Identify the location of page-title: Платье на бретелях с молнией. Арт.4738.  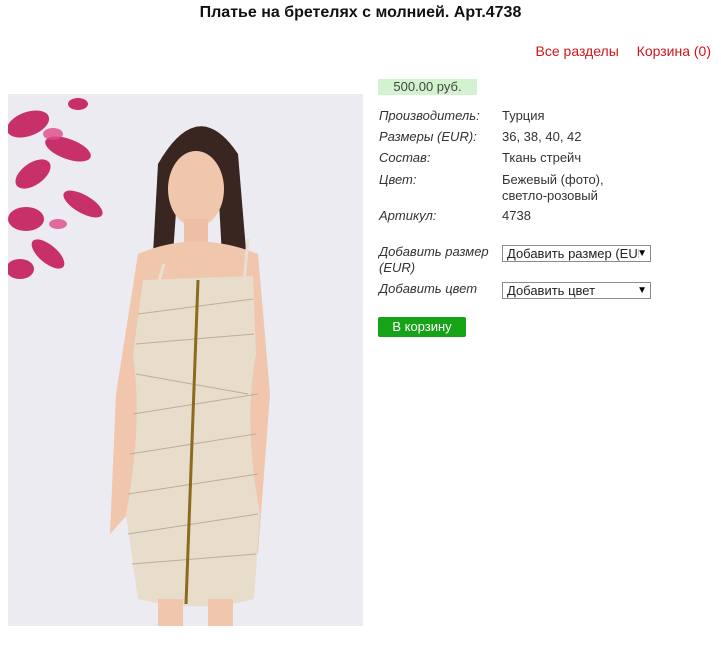
(360, 12).